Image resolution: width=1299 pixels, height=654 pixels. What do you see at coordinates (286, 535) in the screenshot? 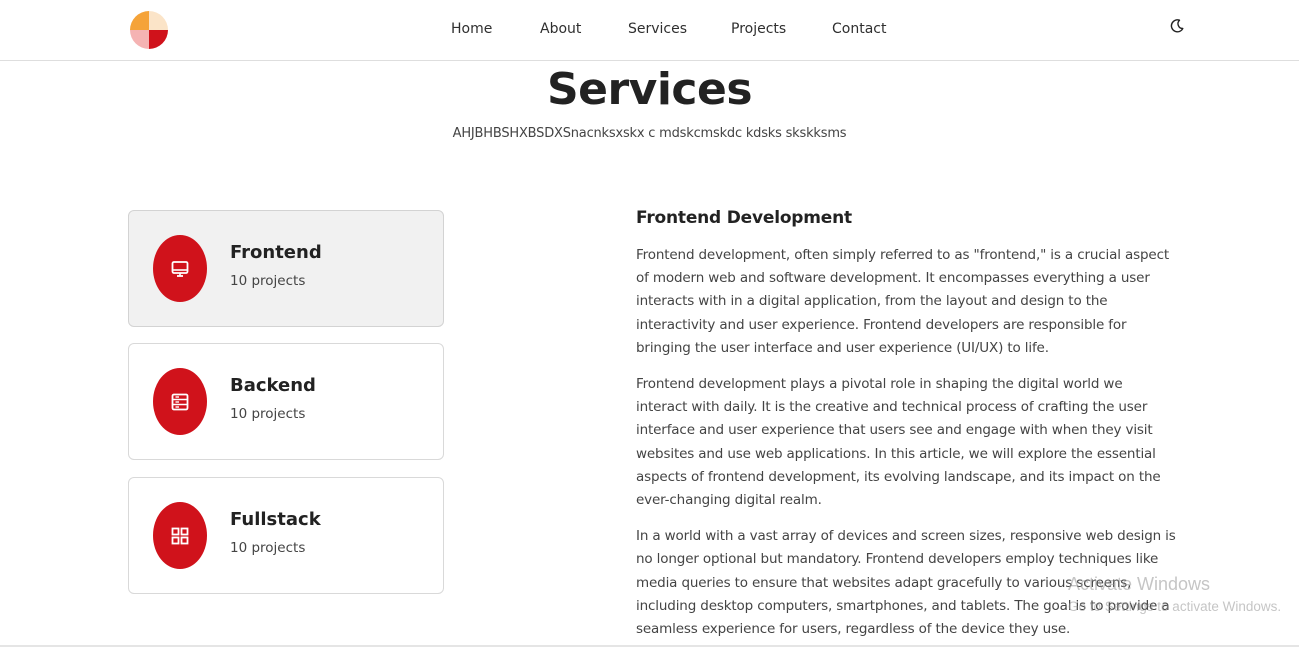
I see `service-card-fullstack: Fullstack 10 projects` at bounding box center [286, 535].